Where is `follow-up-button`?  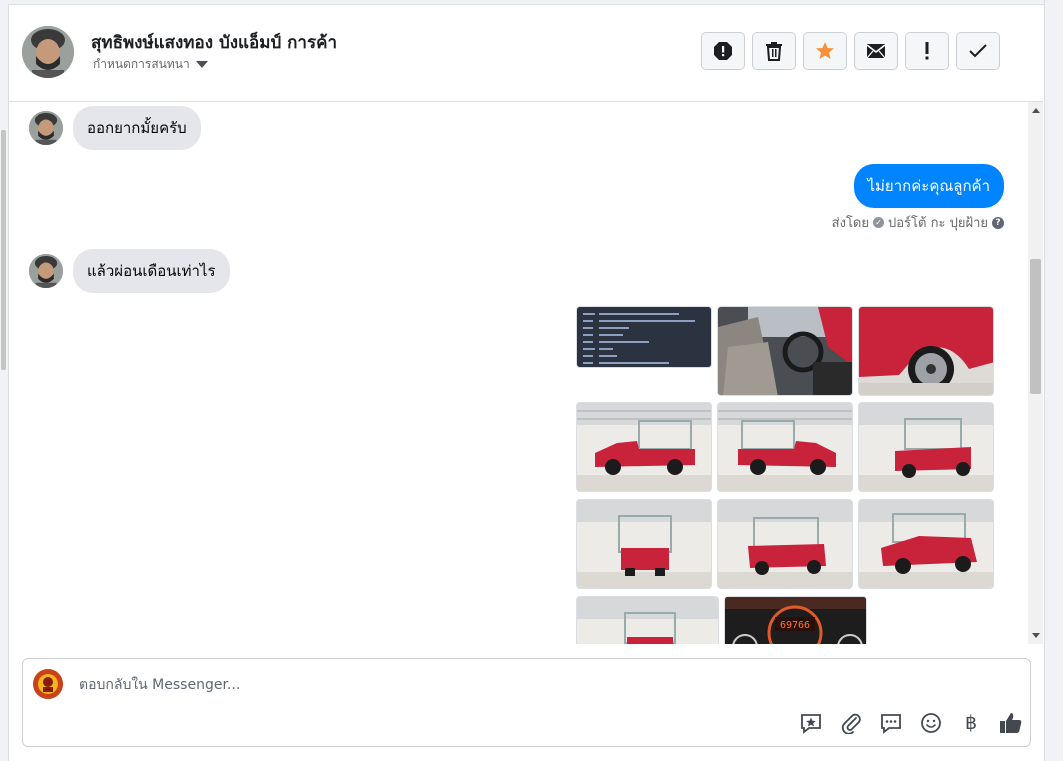 follow-up-button is located at coordinates (927, 51).